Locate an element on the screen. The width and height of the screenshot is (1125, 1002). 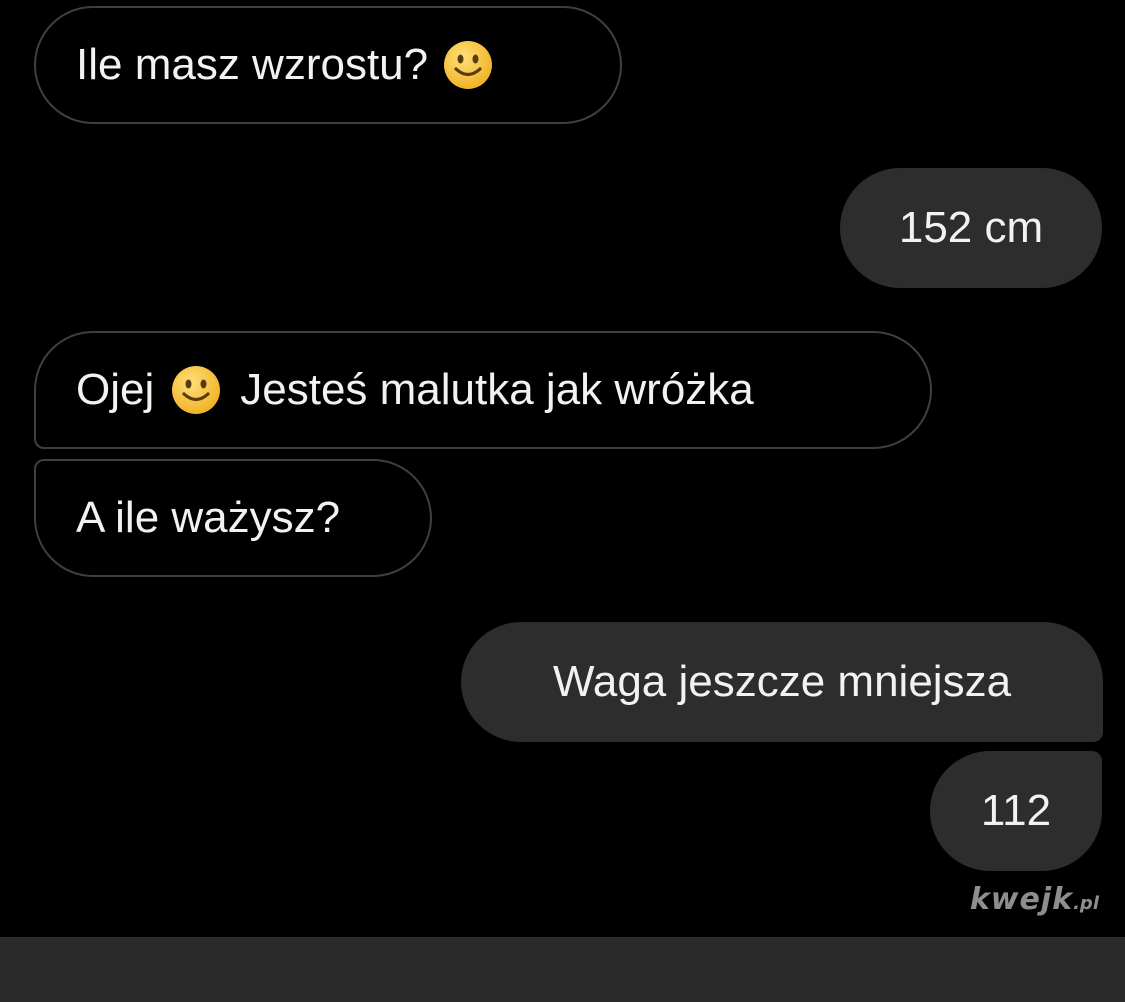
kwejk-watermark: kwejk.pl is located at coordinates (1034, 899).